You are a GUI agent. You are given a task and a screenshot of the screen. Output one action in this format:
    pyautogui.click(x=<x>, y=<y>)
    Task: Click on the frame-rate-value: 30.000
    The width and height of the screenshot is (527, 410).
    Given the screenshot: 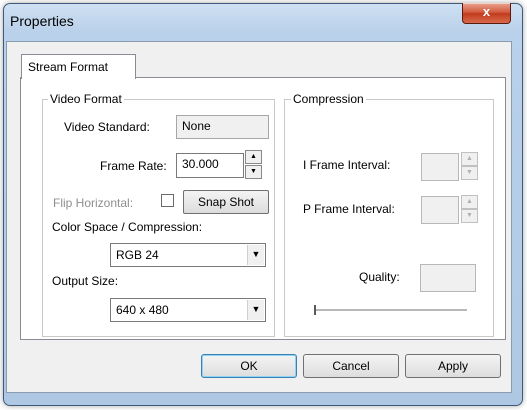 What is the action you would take?
    pyautogui.click(x=200, y=164)
    